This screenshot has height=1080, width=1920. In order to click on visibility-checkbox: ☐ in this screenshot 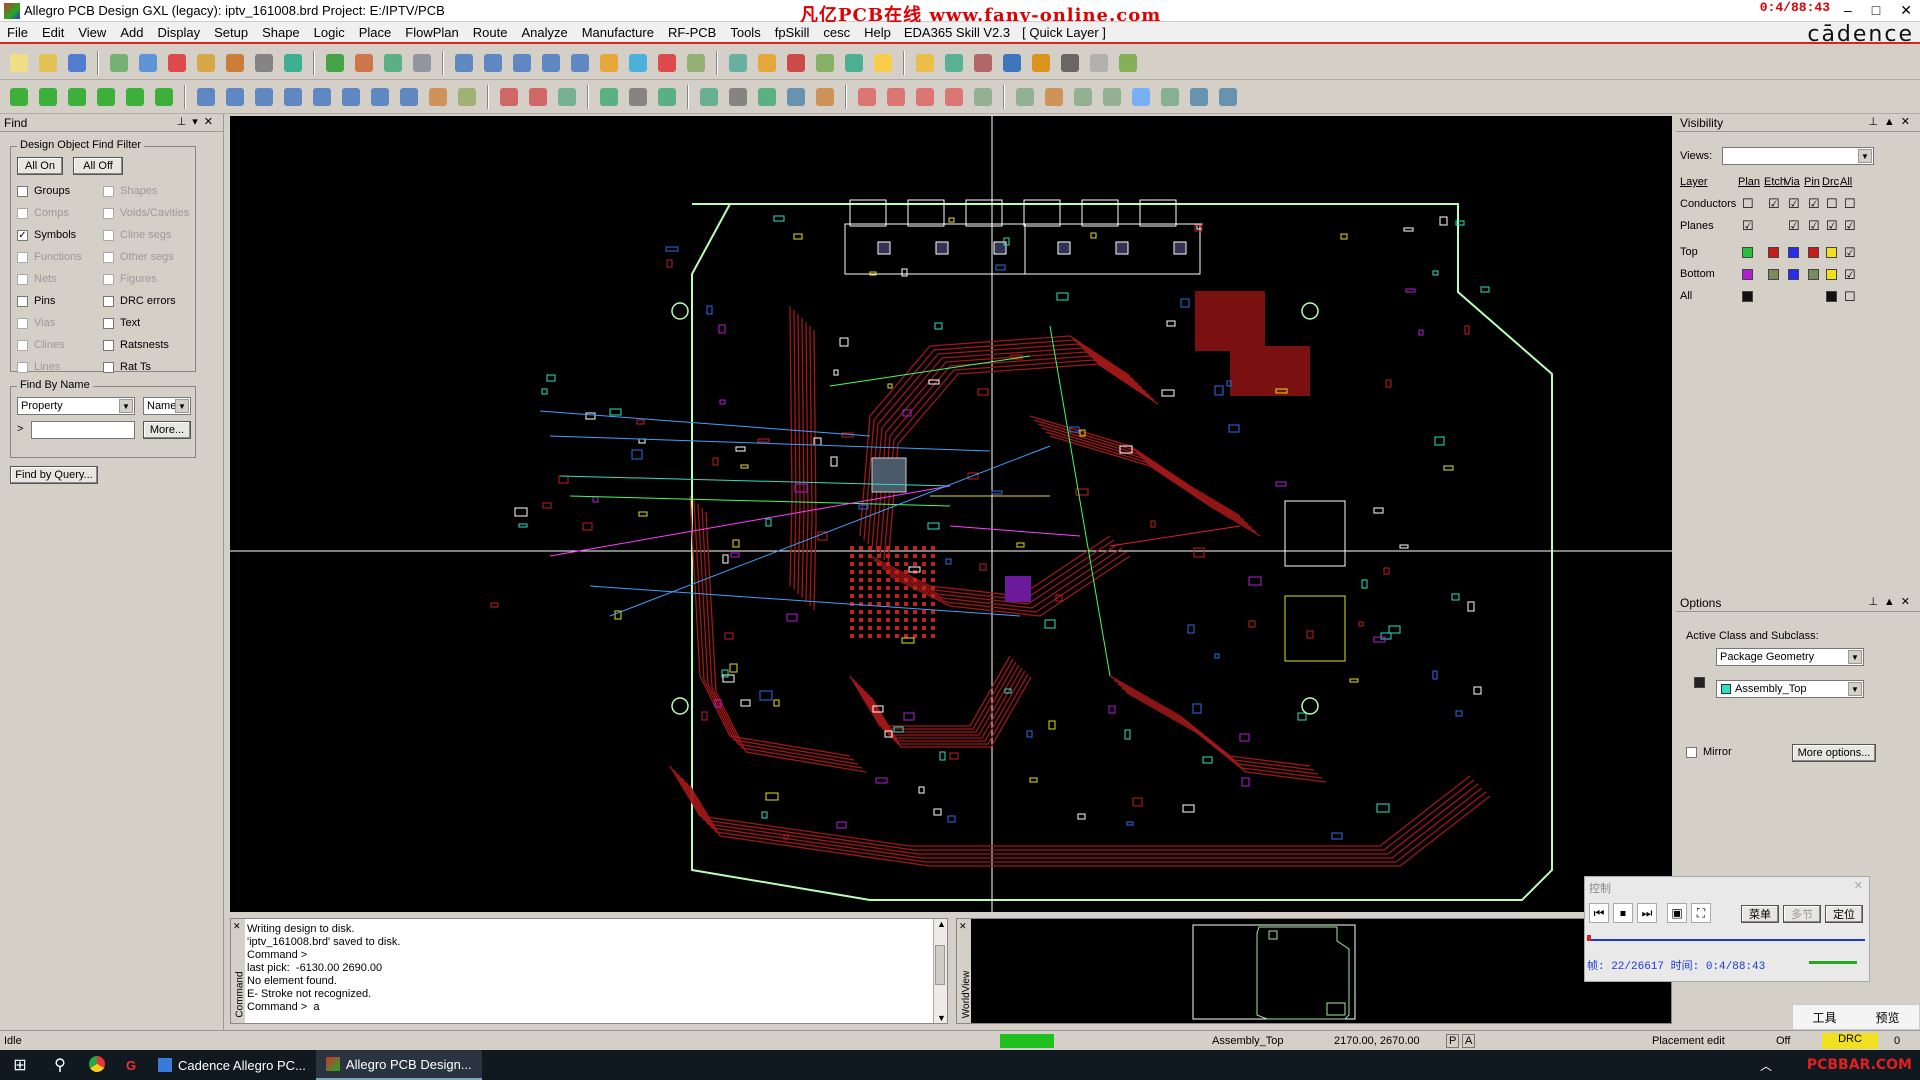, I will do `click(1850, 204)`.